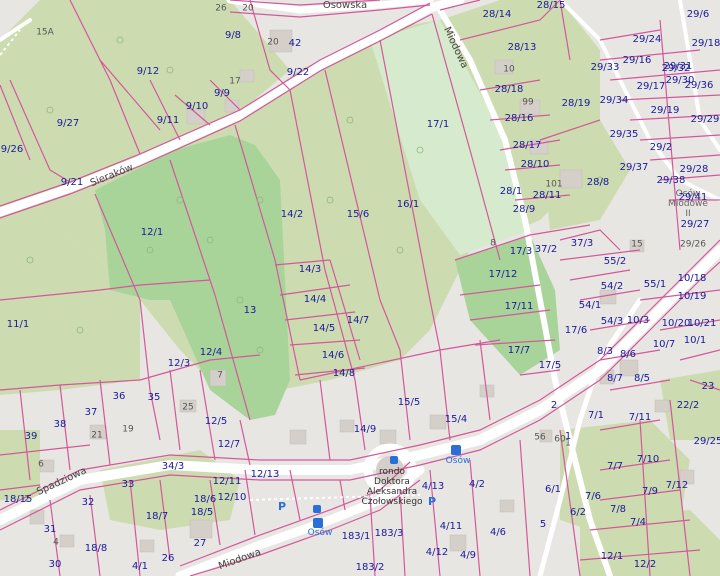  I want to click on parcel-label: 29/31, so click(678, 66).